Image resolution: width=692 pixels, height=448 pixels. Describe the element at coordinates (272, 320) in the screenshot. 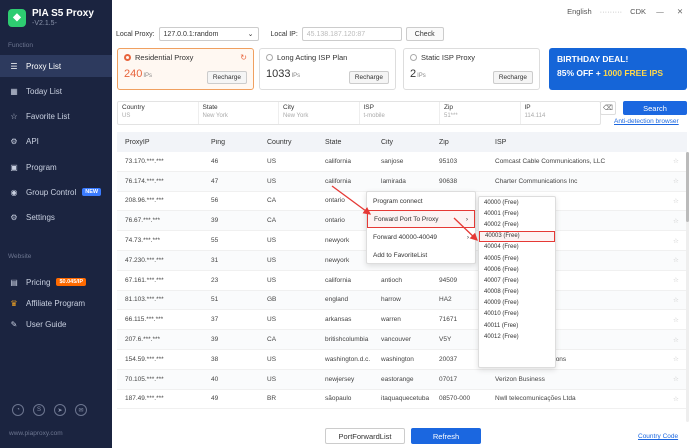

I see `cell-country: US` at that location.